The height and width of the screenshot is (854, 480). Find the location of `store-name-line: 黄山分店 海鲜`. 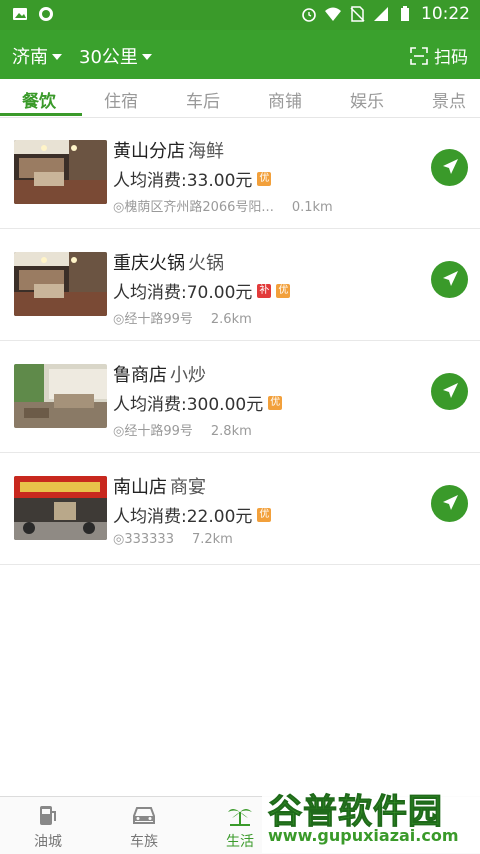

store-name-line: 黄山分店 海鲜 is located at coordinates (168, 150).